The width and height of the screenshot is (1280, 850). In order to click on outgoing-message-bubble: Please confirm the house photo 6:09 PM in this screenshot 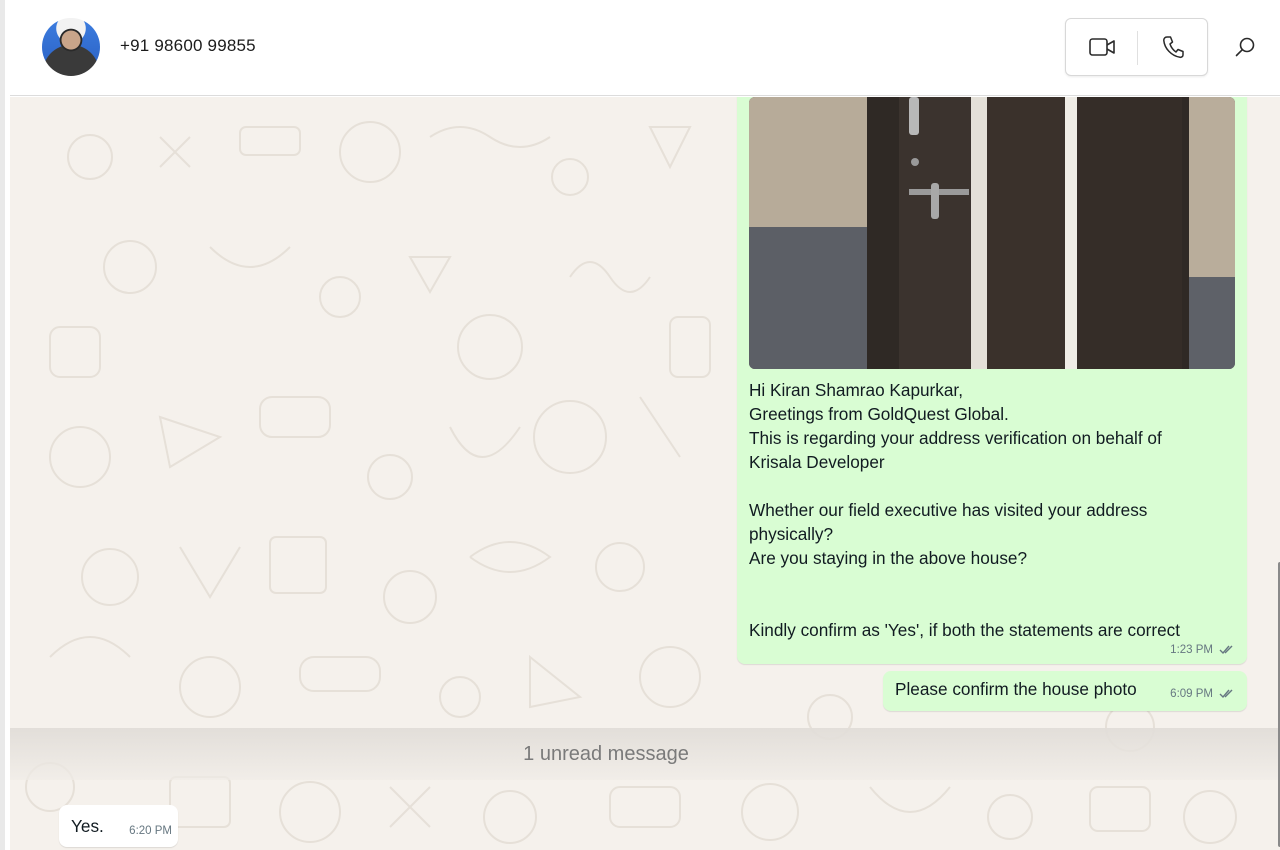, I will do `click(1065, 691)`.